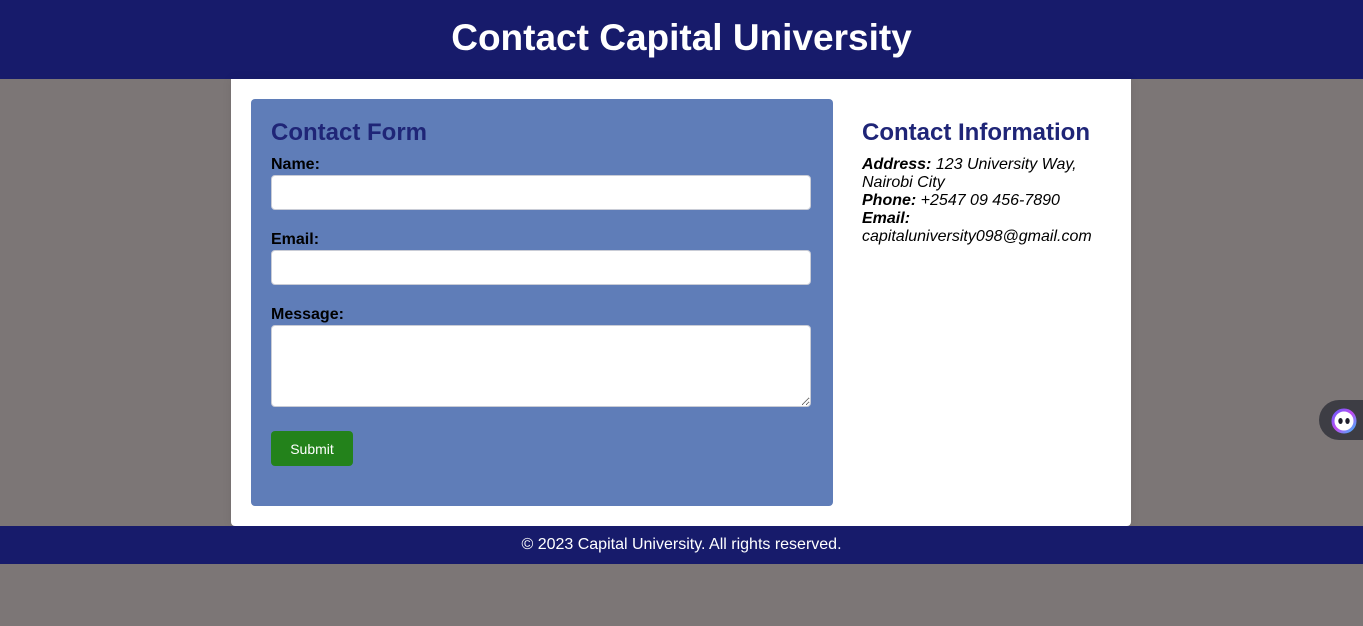 The height and width of the screenshot is (626, 1363). Describe the element at coordinates (541, 192) in the screenshot. I see `name-input` at that location.